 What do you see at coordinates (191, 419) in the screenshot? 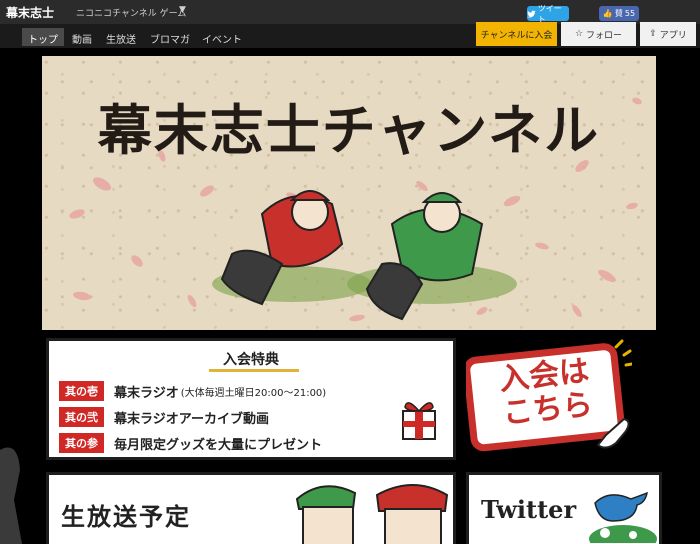
I see `perk-text: 幕末ラジオアーカイブ動画` at bounding box center [191, 419].